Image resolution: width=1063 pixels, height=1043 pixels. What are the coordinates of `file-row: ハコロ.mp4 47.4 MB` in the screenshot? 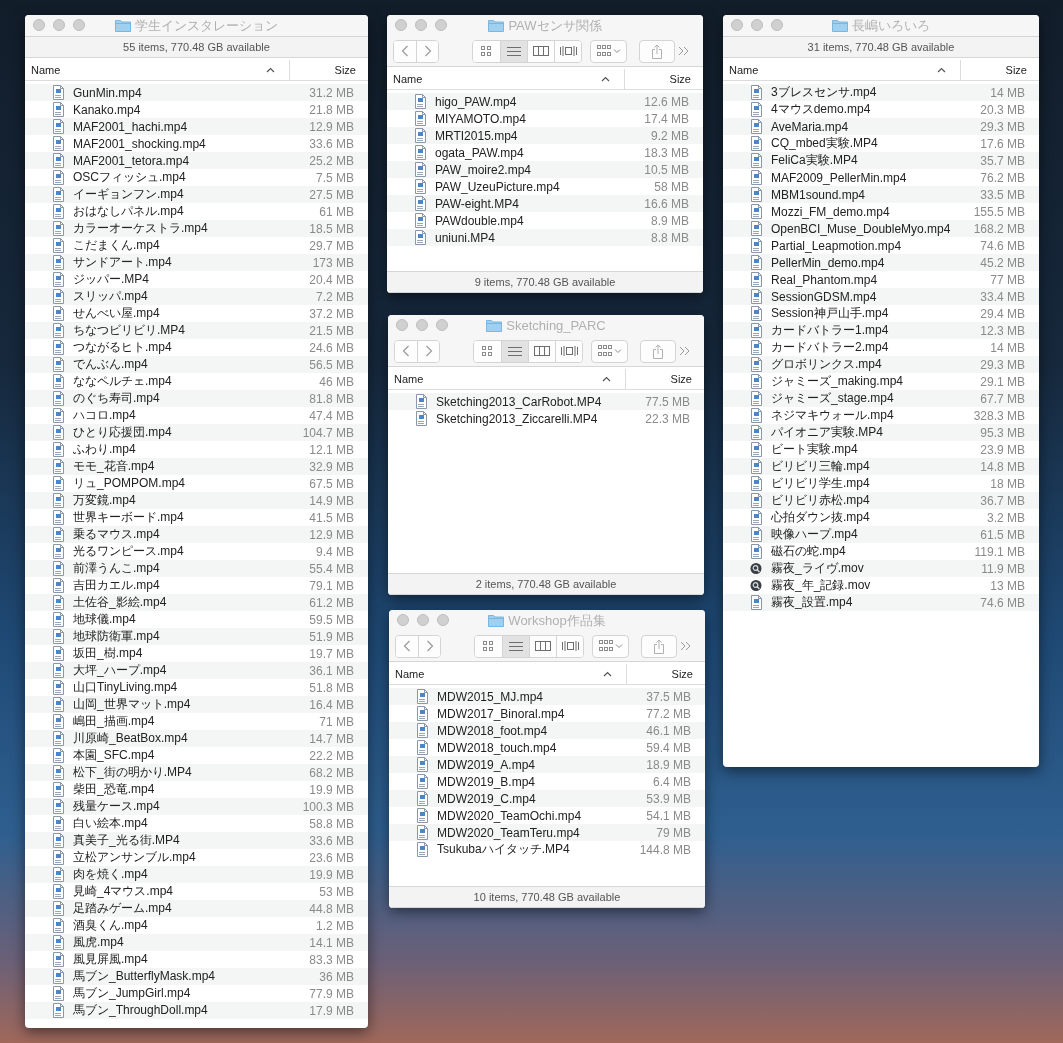 It's located at (196, 415).